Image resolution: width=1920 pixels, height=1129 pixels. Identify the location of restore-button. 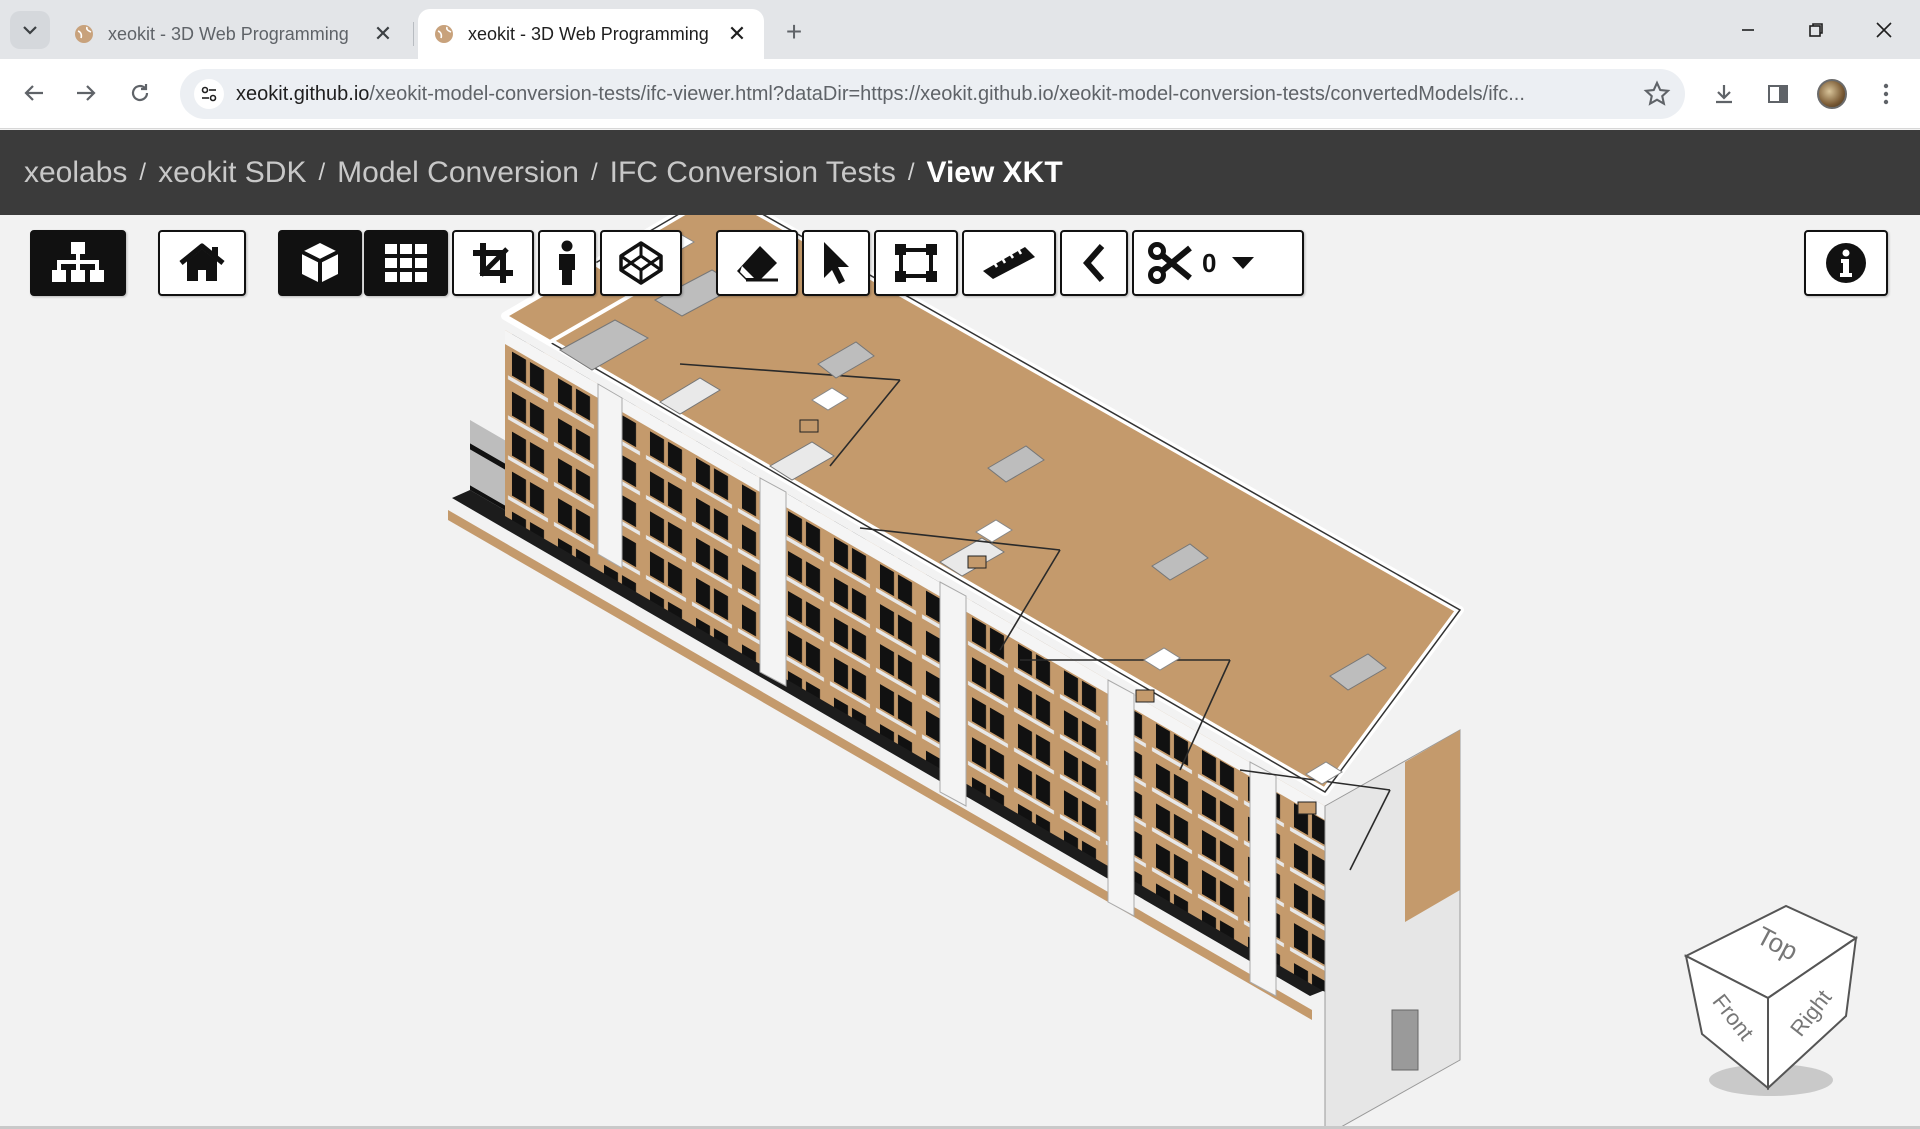
(1816, 30).